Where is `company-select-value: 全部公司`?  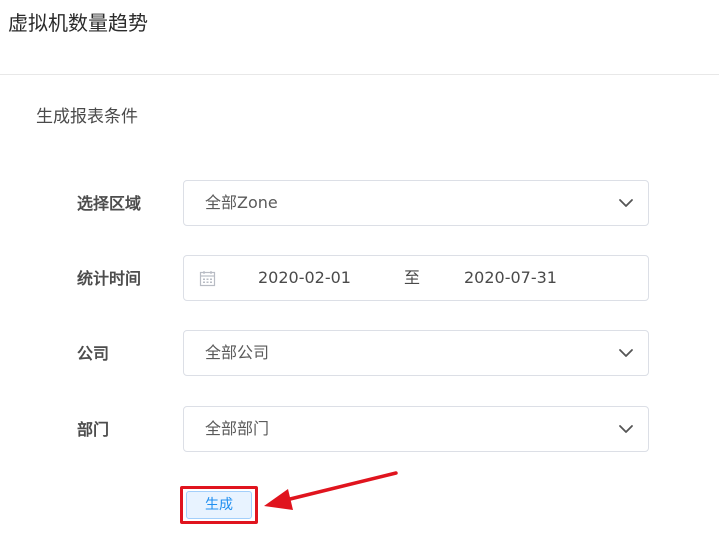
company-select-value: 全部公司 is located at coordinates (237, 352).